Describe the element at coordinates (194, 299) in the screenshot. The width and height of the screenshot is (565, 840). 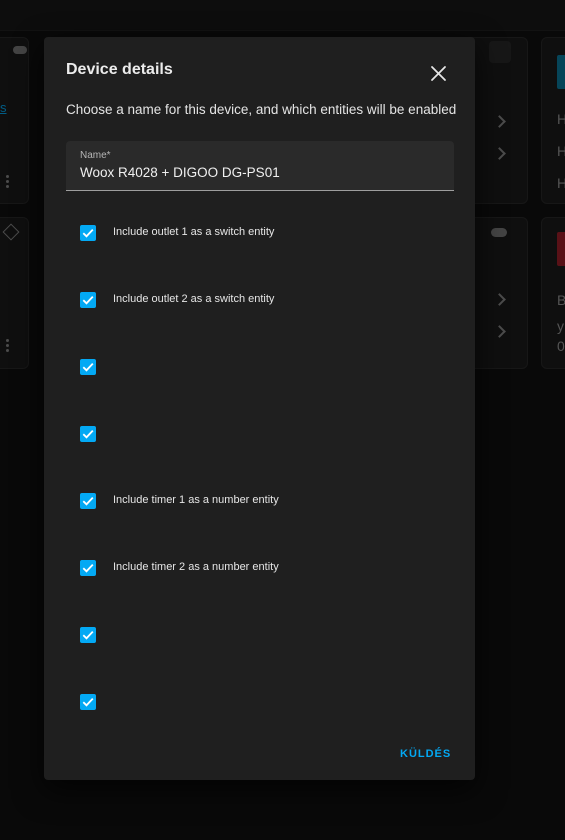
I see `option-label: Include outlet 2 as a switch entity` at that location.